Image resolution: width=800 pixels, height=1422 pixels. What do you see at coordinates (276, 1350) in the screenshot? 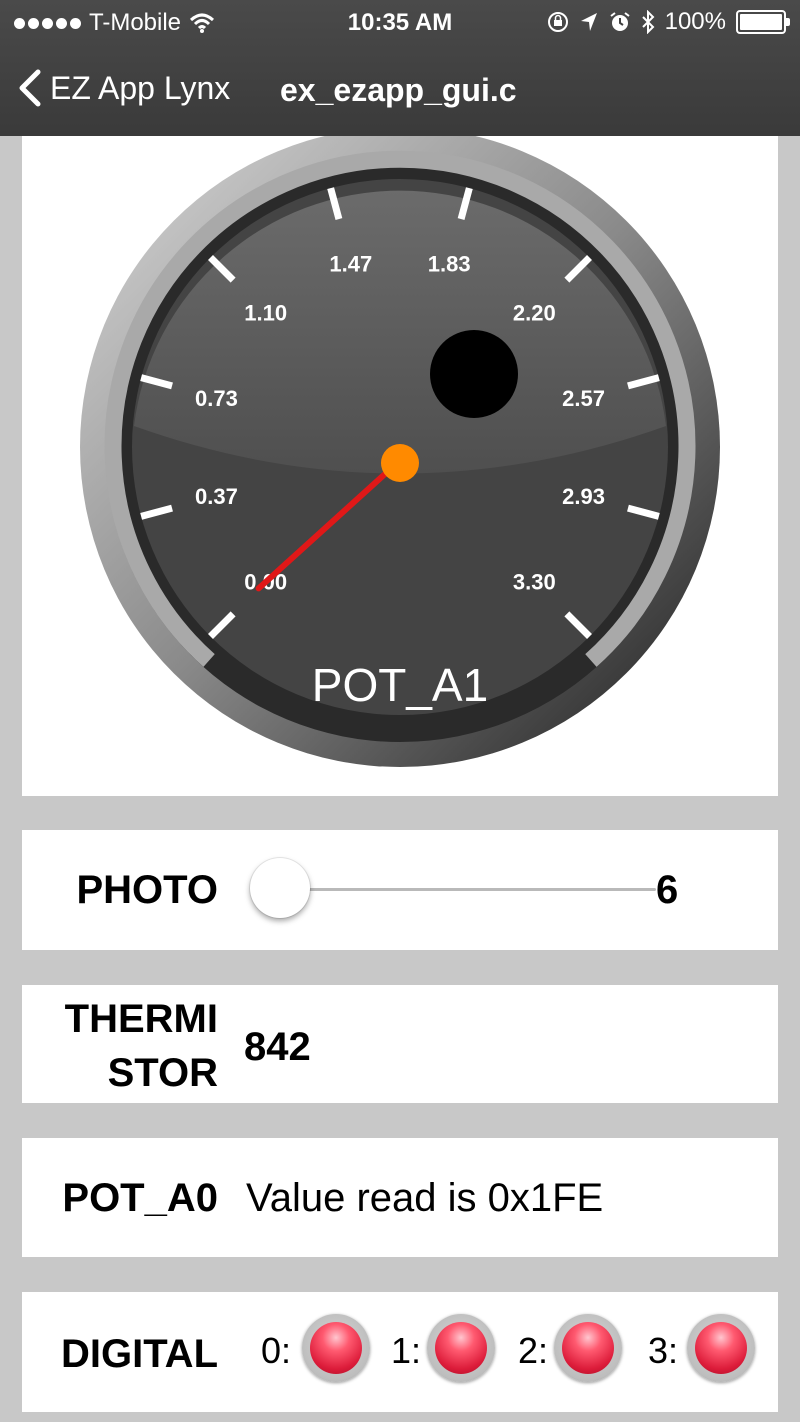
I see `led-0-label: 0:` at bounding box center [276, 1350].